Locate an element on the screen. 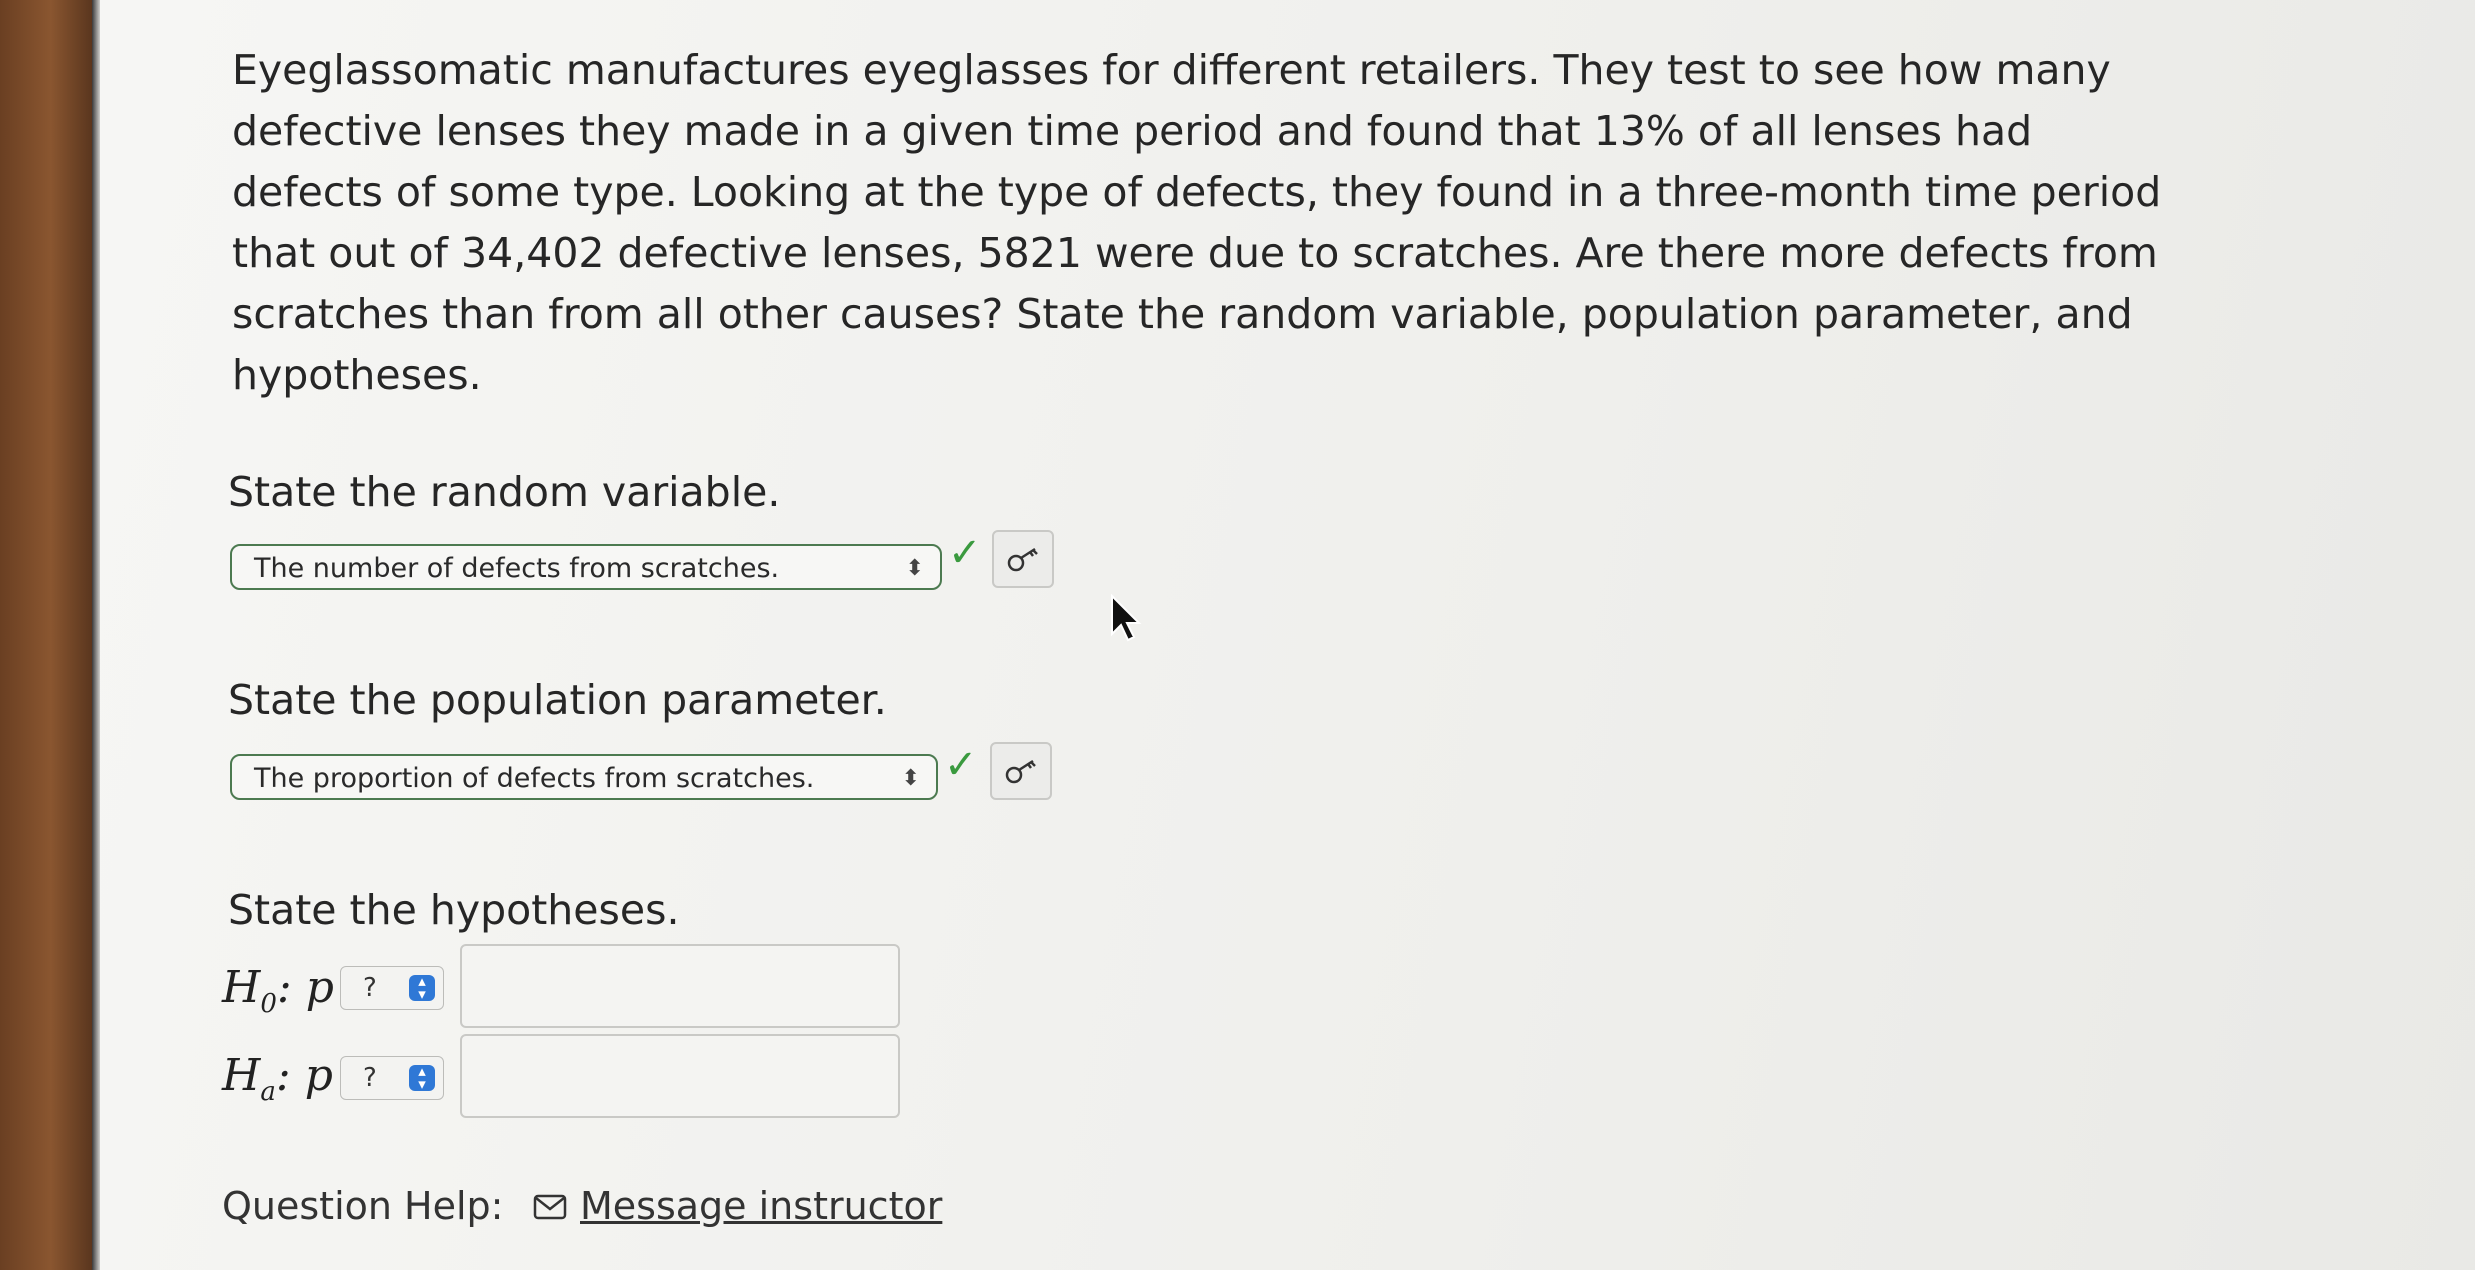  message-instructor-link: Message instructor is located at coordinates (761, 1206).